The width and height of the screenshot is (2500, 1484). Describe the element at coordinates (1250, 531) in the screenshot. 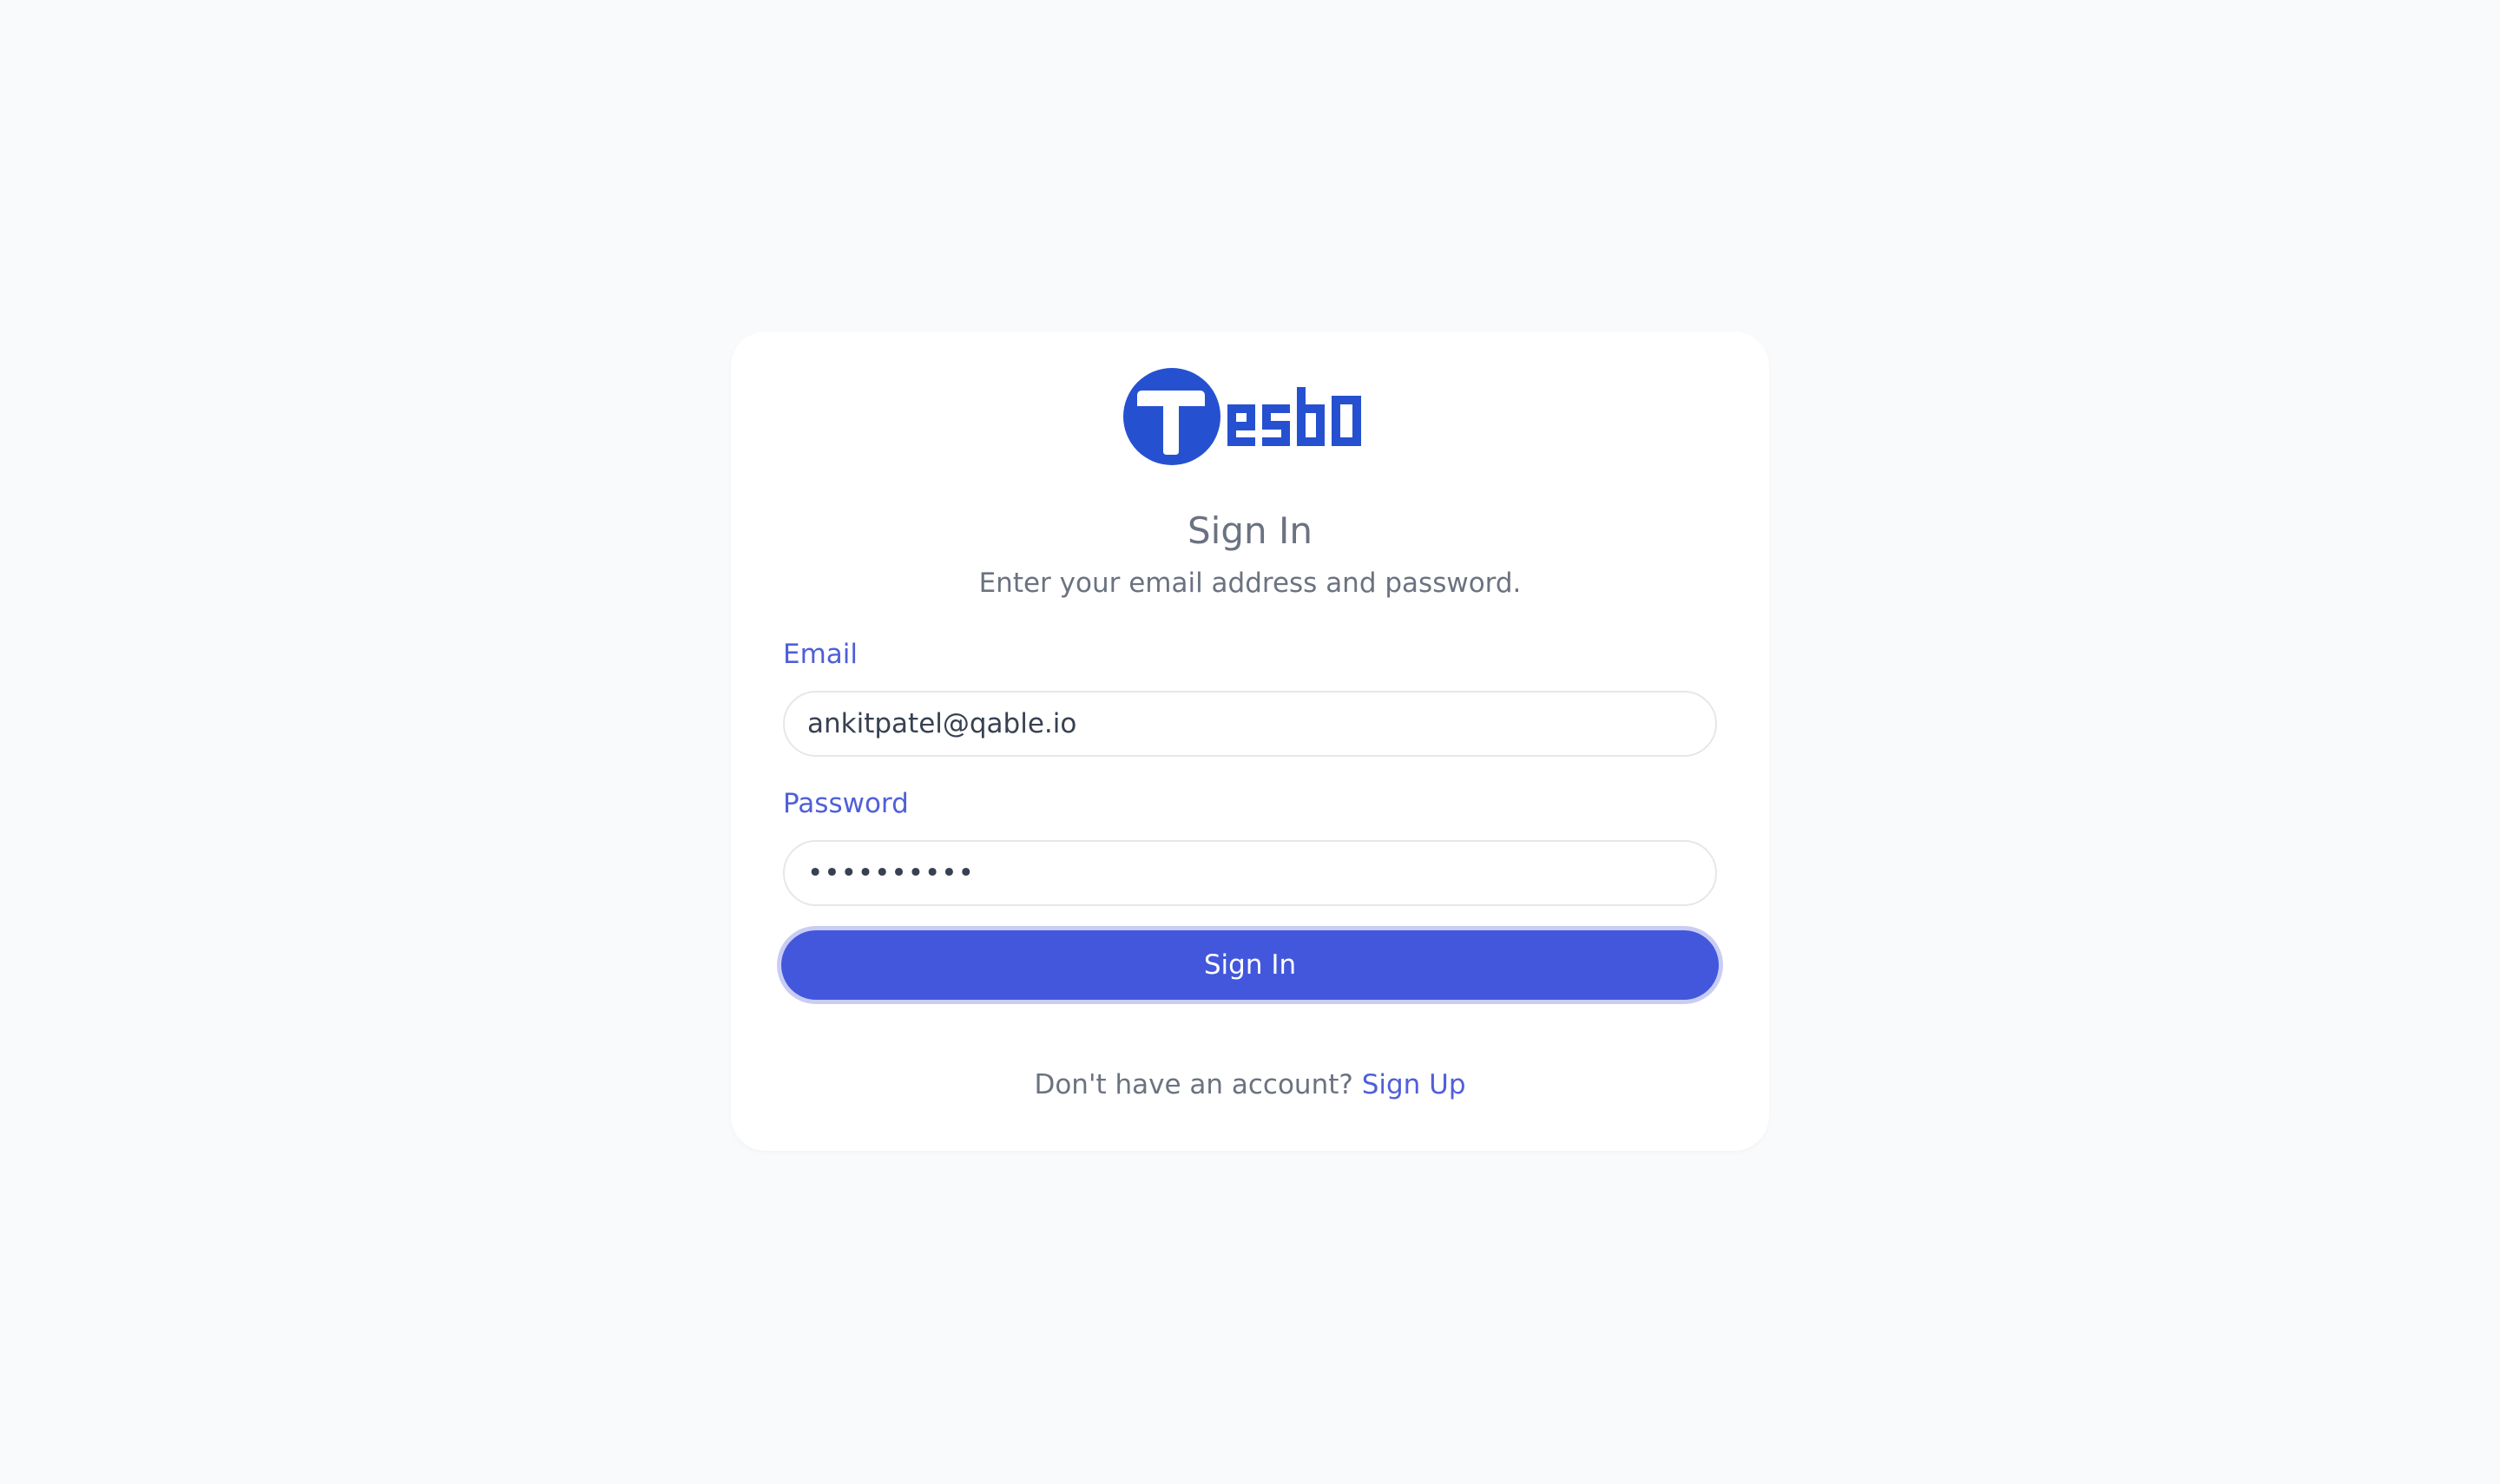

I see `page-title: Sign In` at that location.